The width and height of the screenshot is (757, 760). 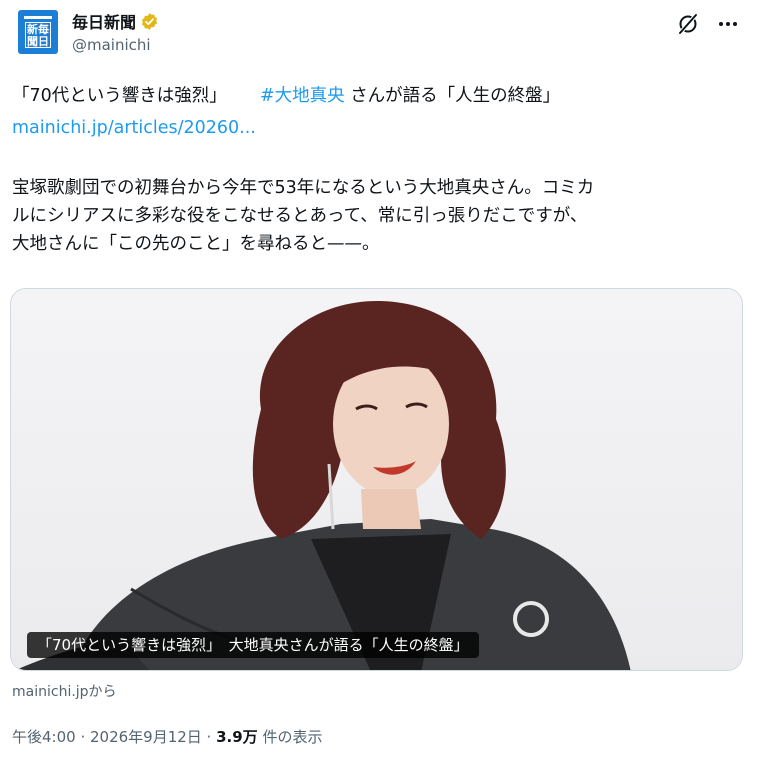 I want to click on hashtag-link: #大地真央, so click(x=302, y=96).